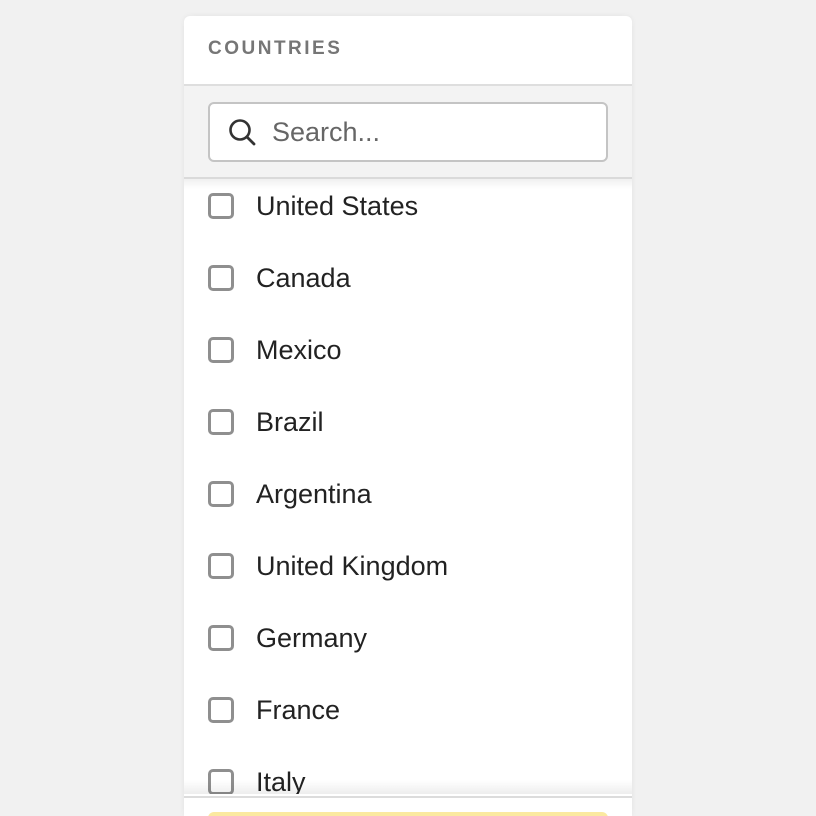  Describe the element at coordinates (275, 48) in the screenshot. I see `panel-title: COUNTRIES` at that location.